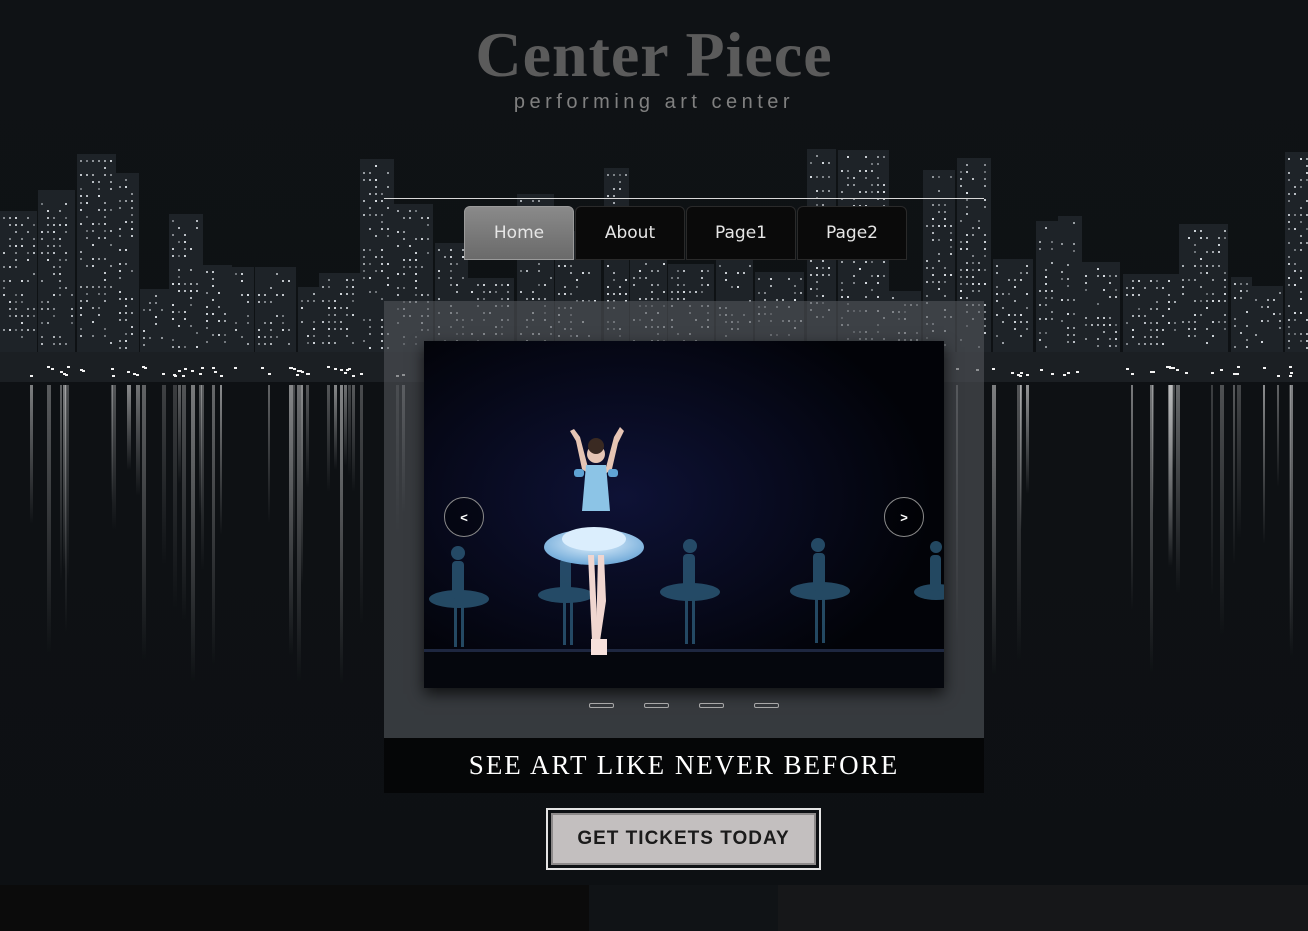 The image size is (1308, 931). I want to click on footer-block-middle, so click(683, 908).